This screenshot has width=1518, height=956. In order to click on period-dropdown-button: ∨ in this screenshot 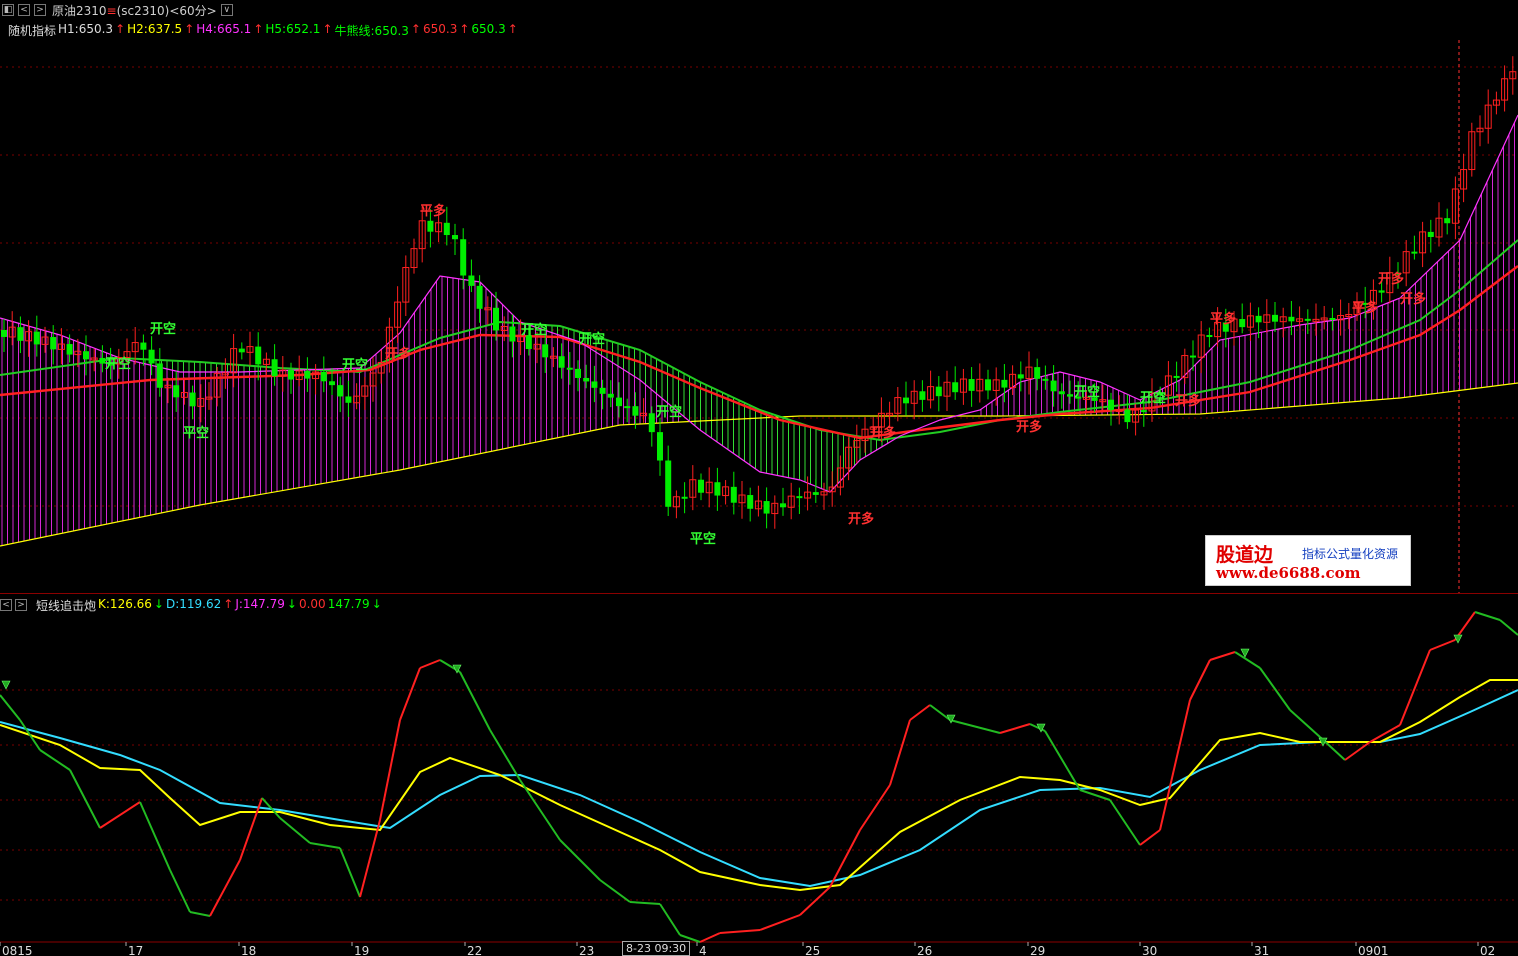, I will do `click(226, 10)`.